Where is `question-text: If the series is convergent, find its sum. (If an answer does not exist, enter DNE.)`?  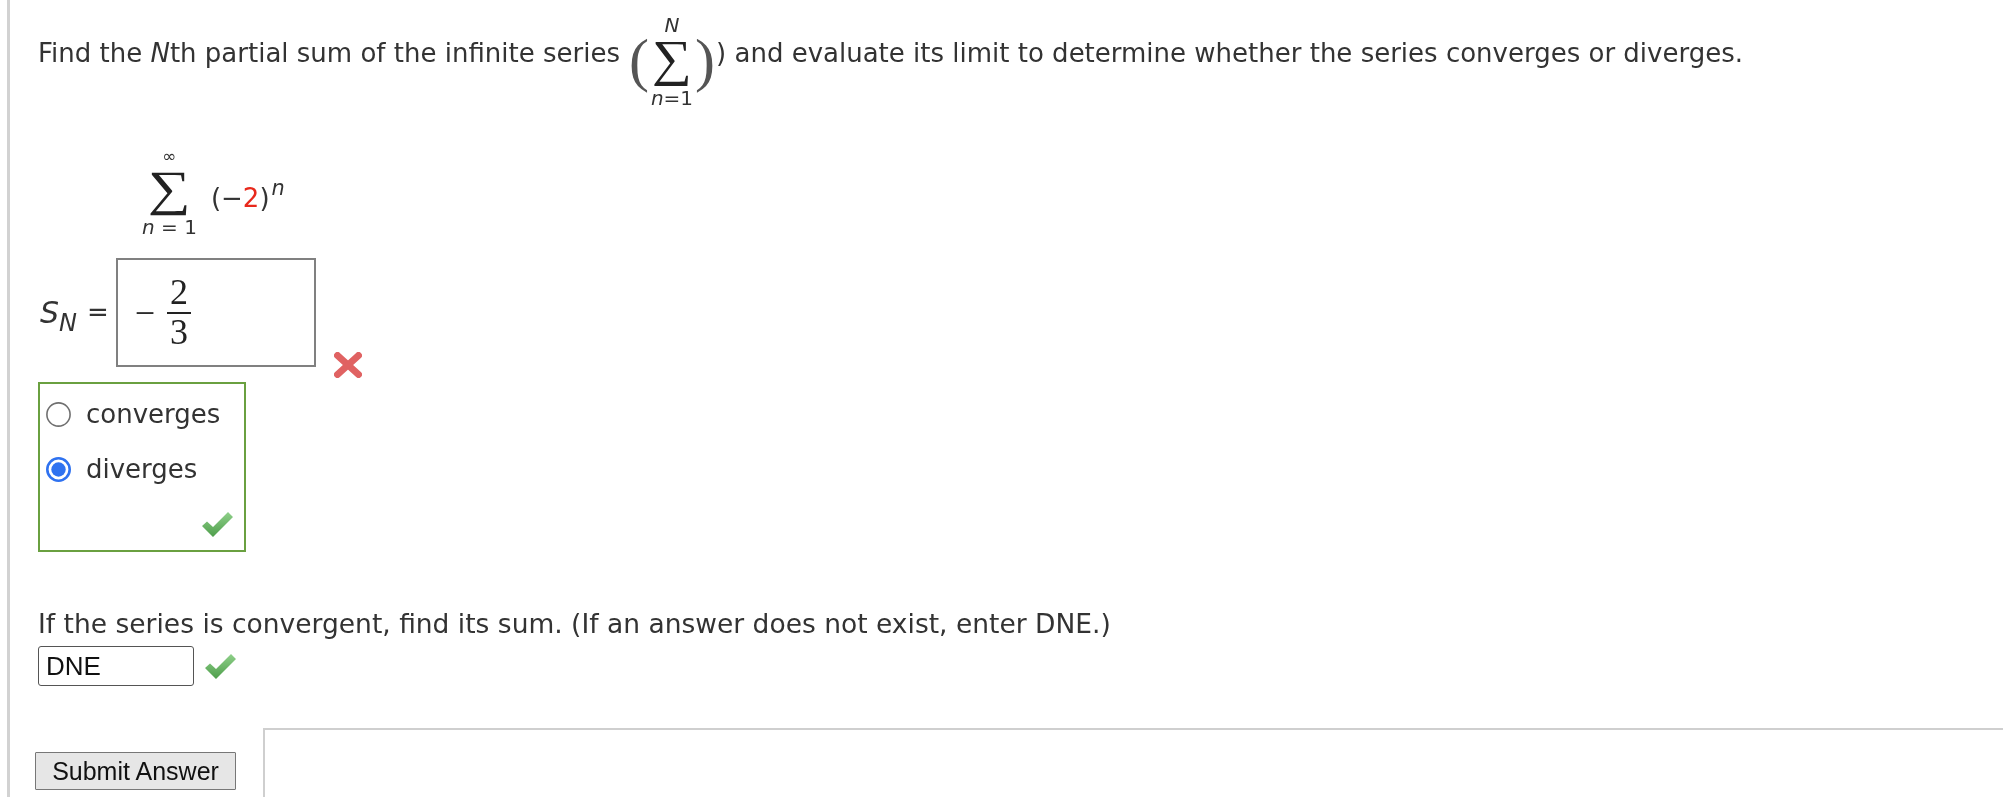 question-text: If the series is convergent, find its sum. (If an answer does not exist, enter DNE.) is located at coordinates (574, 624).